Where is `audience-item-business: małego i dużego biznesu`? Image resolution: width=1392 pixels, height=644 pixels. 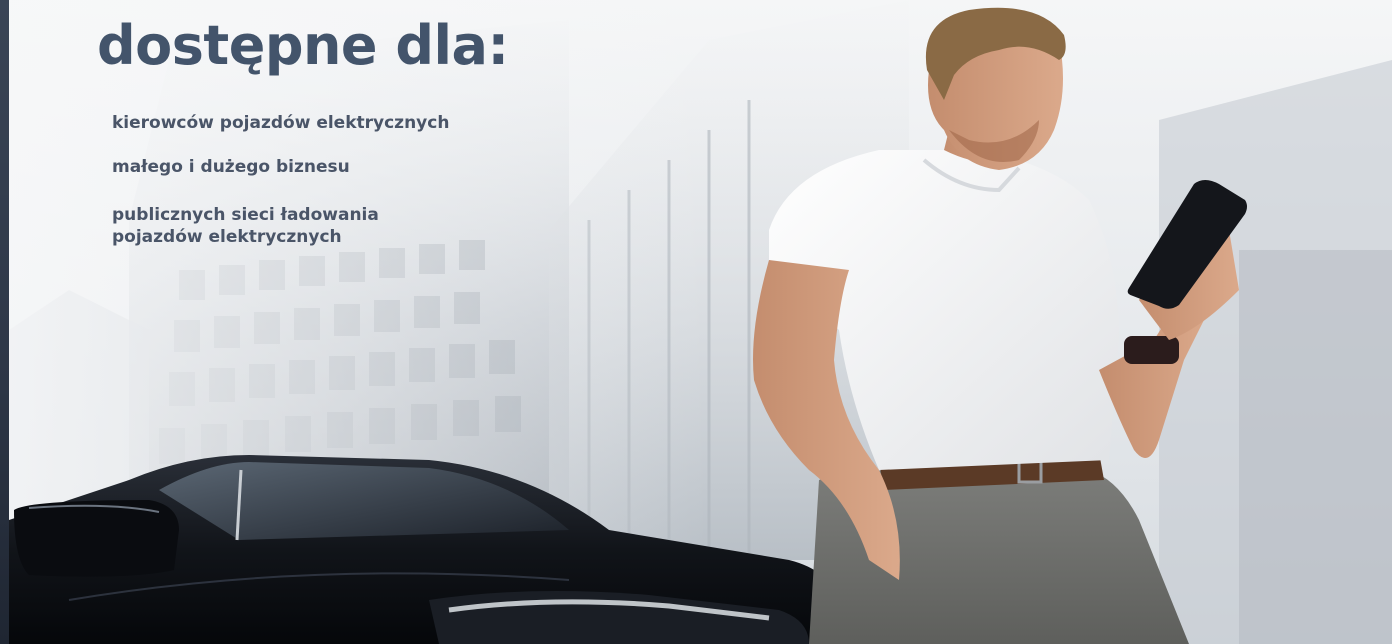 audience-item-business: małego i dużego biznesu is located at coordinates (280, 167).